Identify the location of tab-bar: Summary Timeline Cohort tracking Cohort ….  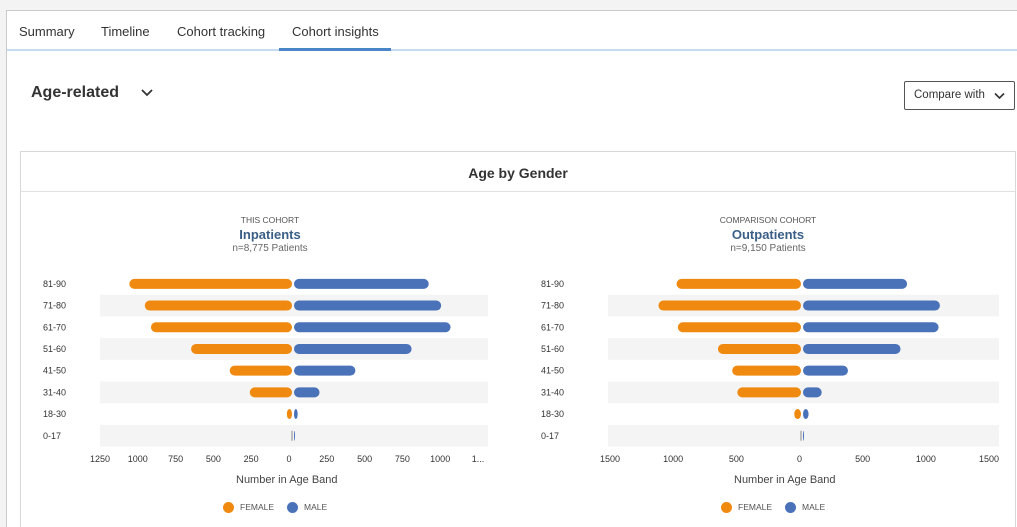
(512, 31).